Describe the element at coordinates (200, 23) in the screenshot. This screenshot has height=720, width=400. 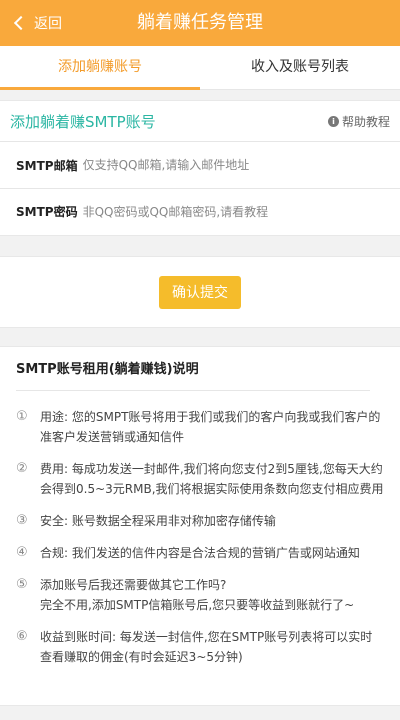
I see `top-bar: 返回 躺着赚任务管理` at that location.